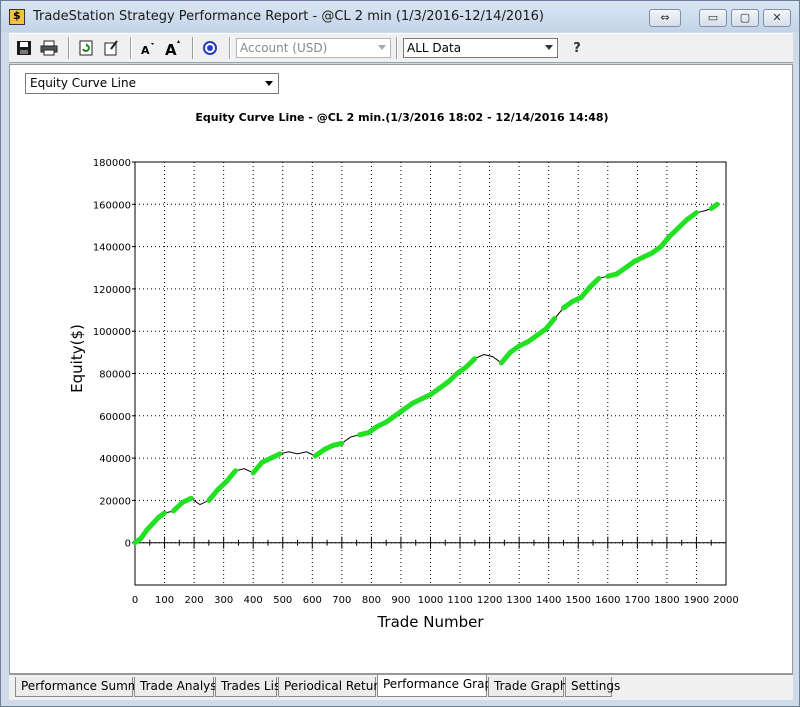  What do you see at coordinates (115, 417) in the screenshot?
I see `y-tick-label: 60000` at bounding box center [115, 417].